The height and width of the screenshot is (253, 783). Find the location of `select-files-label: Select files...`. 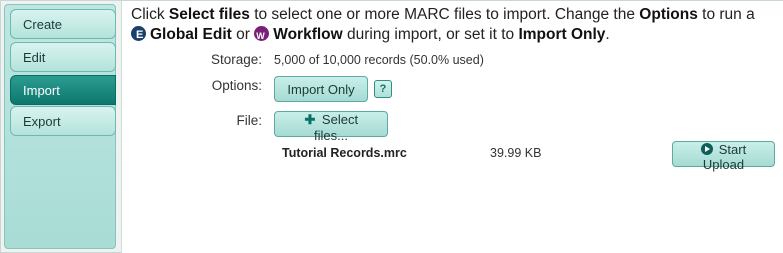

select-files-label: Select files... is located at coordinates (336, 127).